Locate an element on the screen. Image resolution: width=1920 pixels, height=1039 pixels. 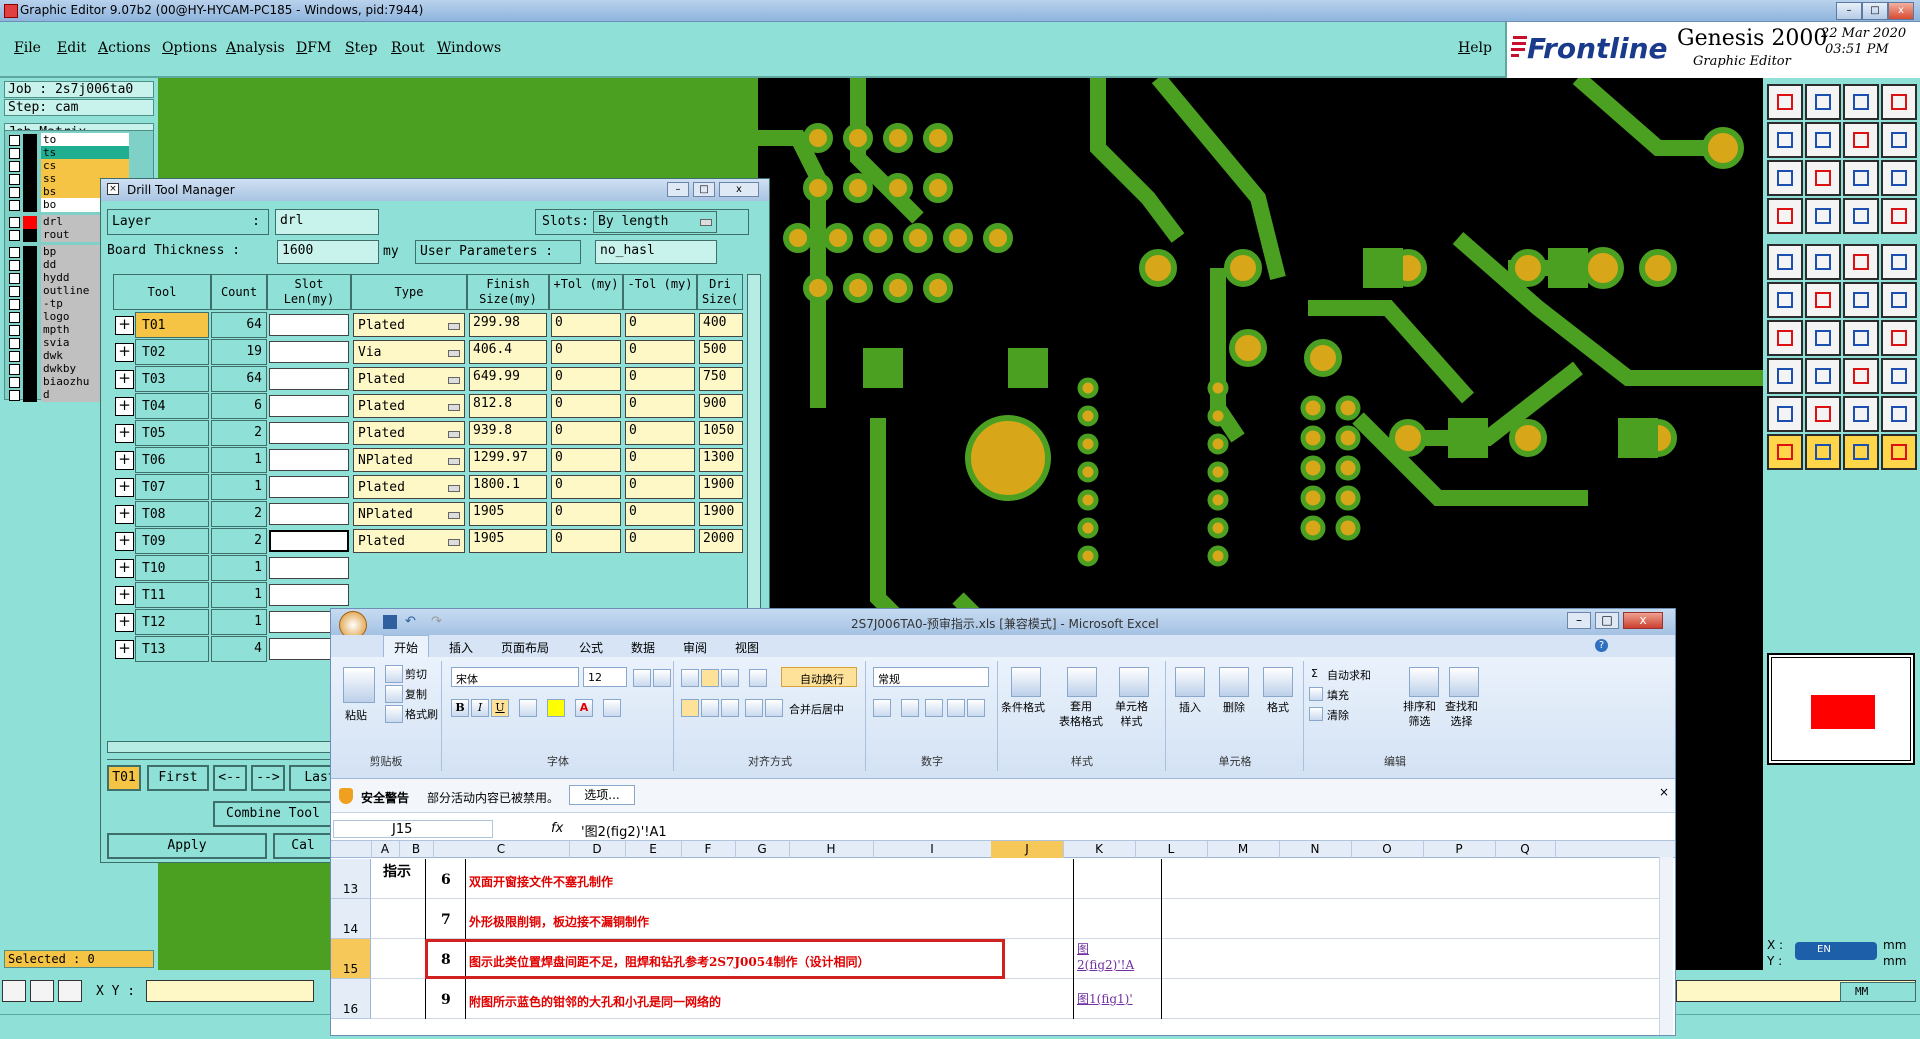
column-header-i: I is located at coordinates (932, 849).